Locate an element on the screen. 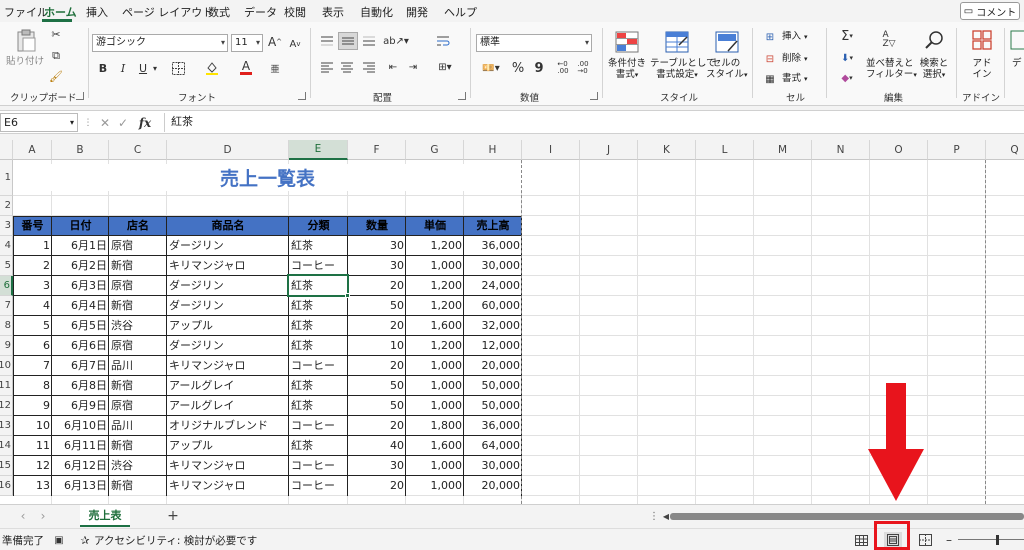  table-cell: 品川 is located at coordinates (138, 366).